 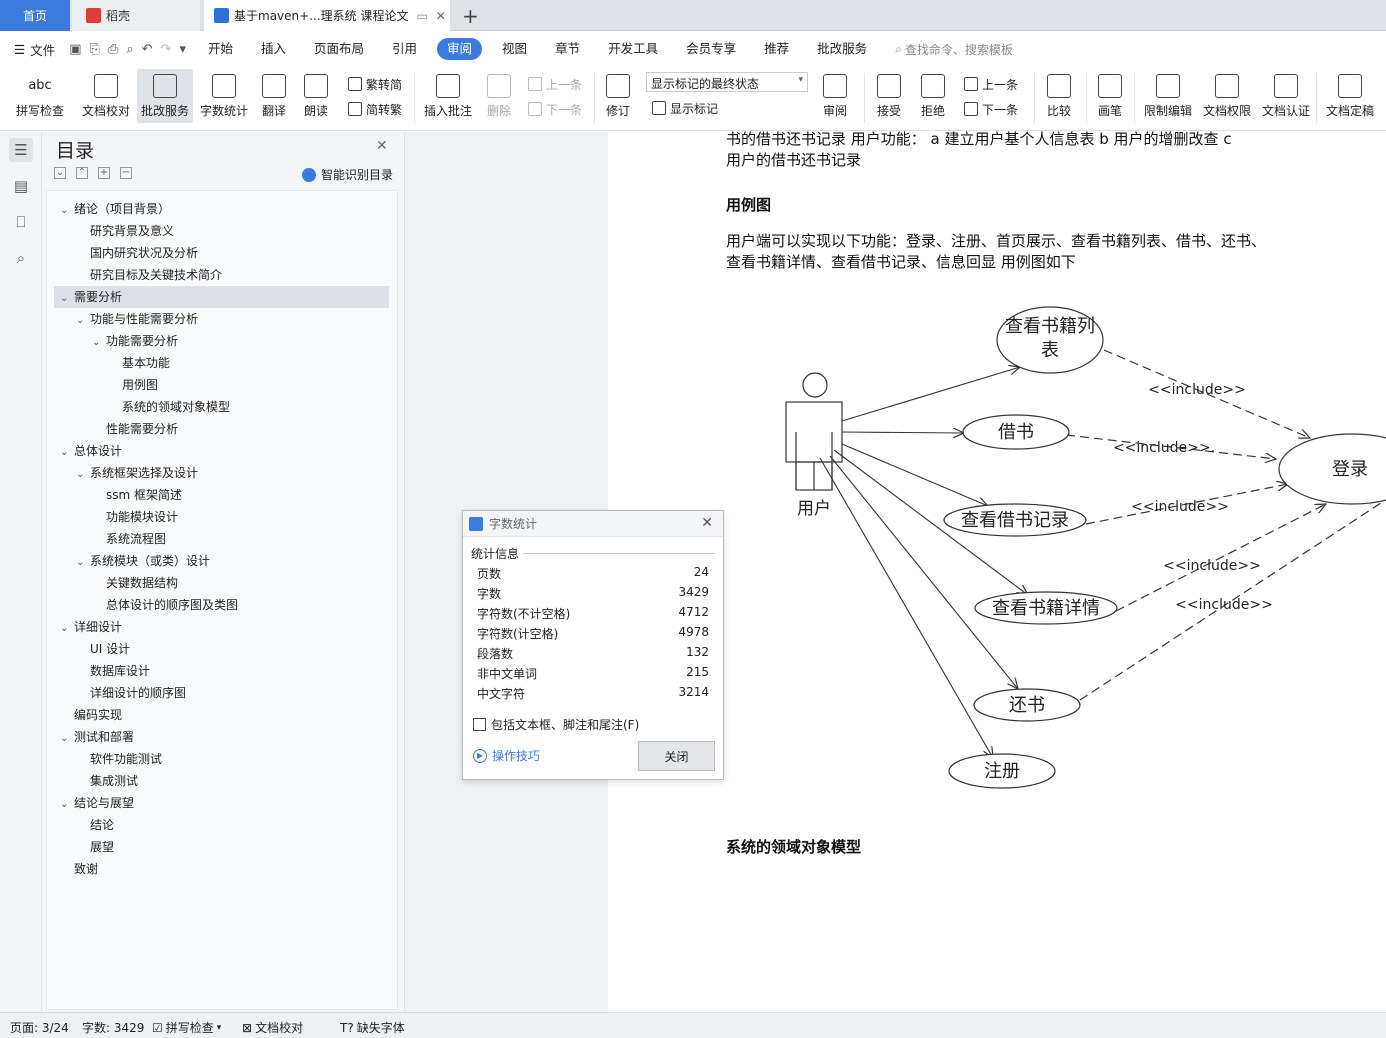 I want to click on status-spell-check: ☑ 拼写检查 ▾, so click(x=186, y=1027).